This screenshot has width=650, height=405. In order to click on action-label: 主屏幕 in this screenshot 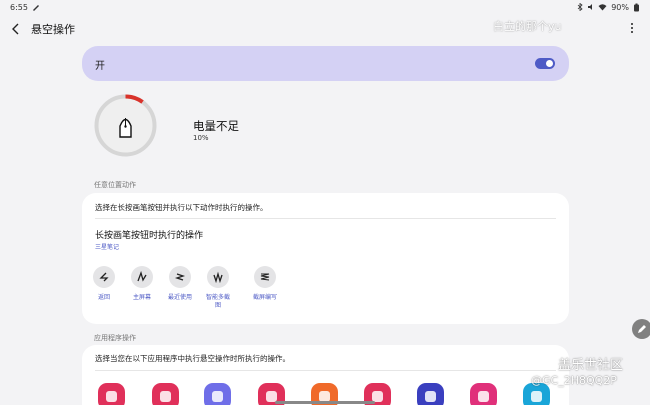, I will do `click(141, 297)`.